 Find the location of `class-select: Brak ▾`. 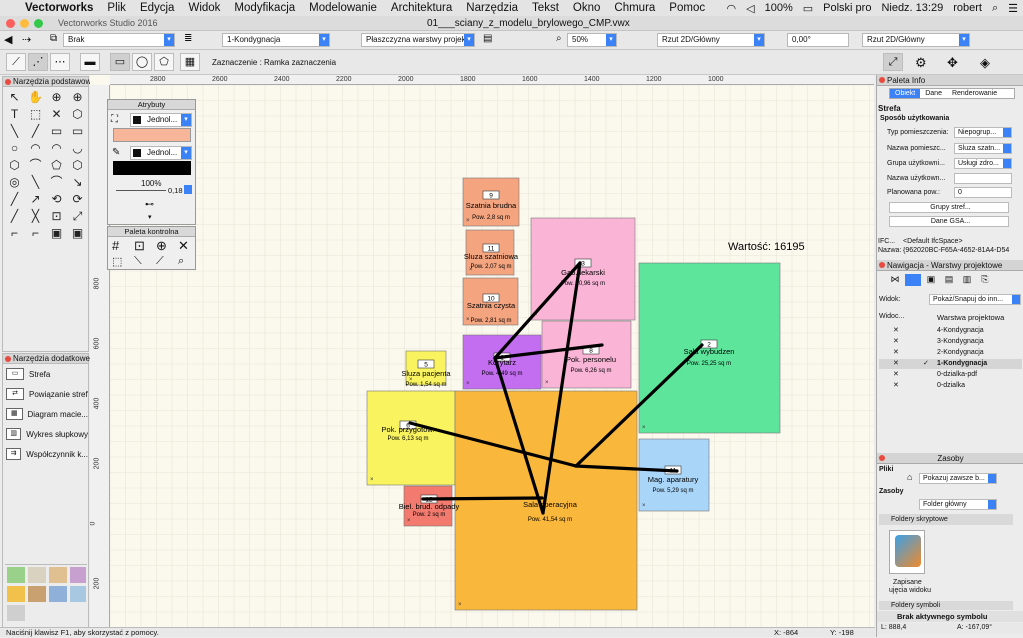

class-select: Brak ▾ is located at coordinates (119, 40).